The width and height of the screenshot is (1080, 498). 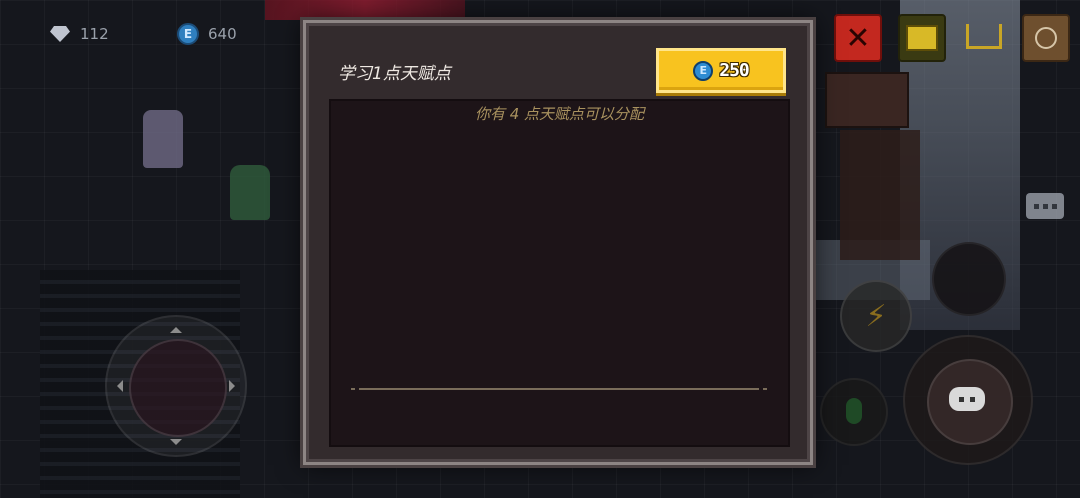 I want to click on coin-counter: E 640, so click(x=206, y=34).